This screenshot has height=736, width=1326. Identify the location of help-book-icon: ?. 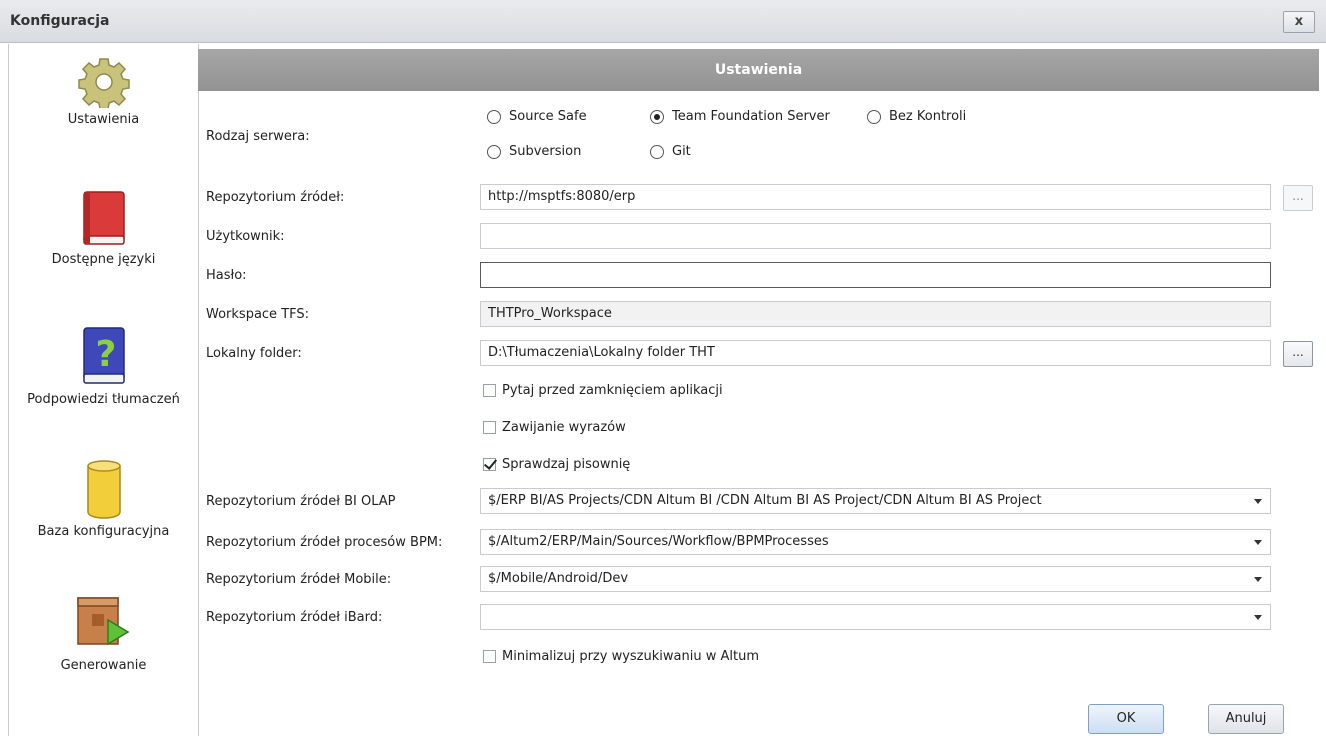
(103, 355).